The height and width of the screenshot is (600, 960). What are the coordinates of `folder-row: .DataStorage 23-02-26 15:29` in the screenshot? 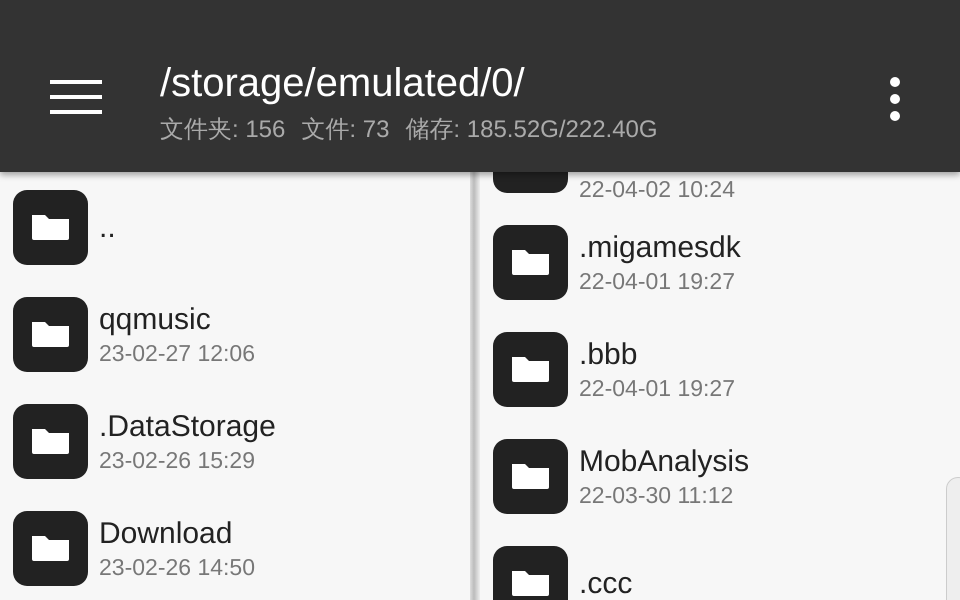 It's located at (235, 457).